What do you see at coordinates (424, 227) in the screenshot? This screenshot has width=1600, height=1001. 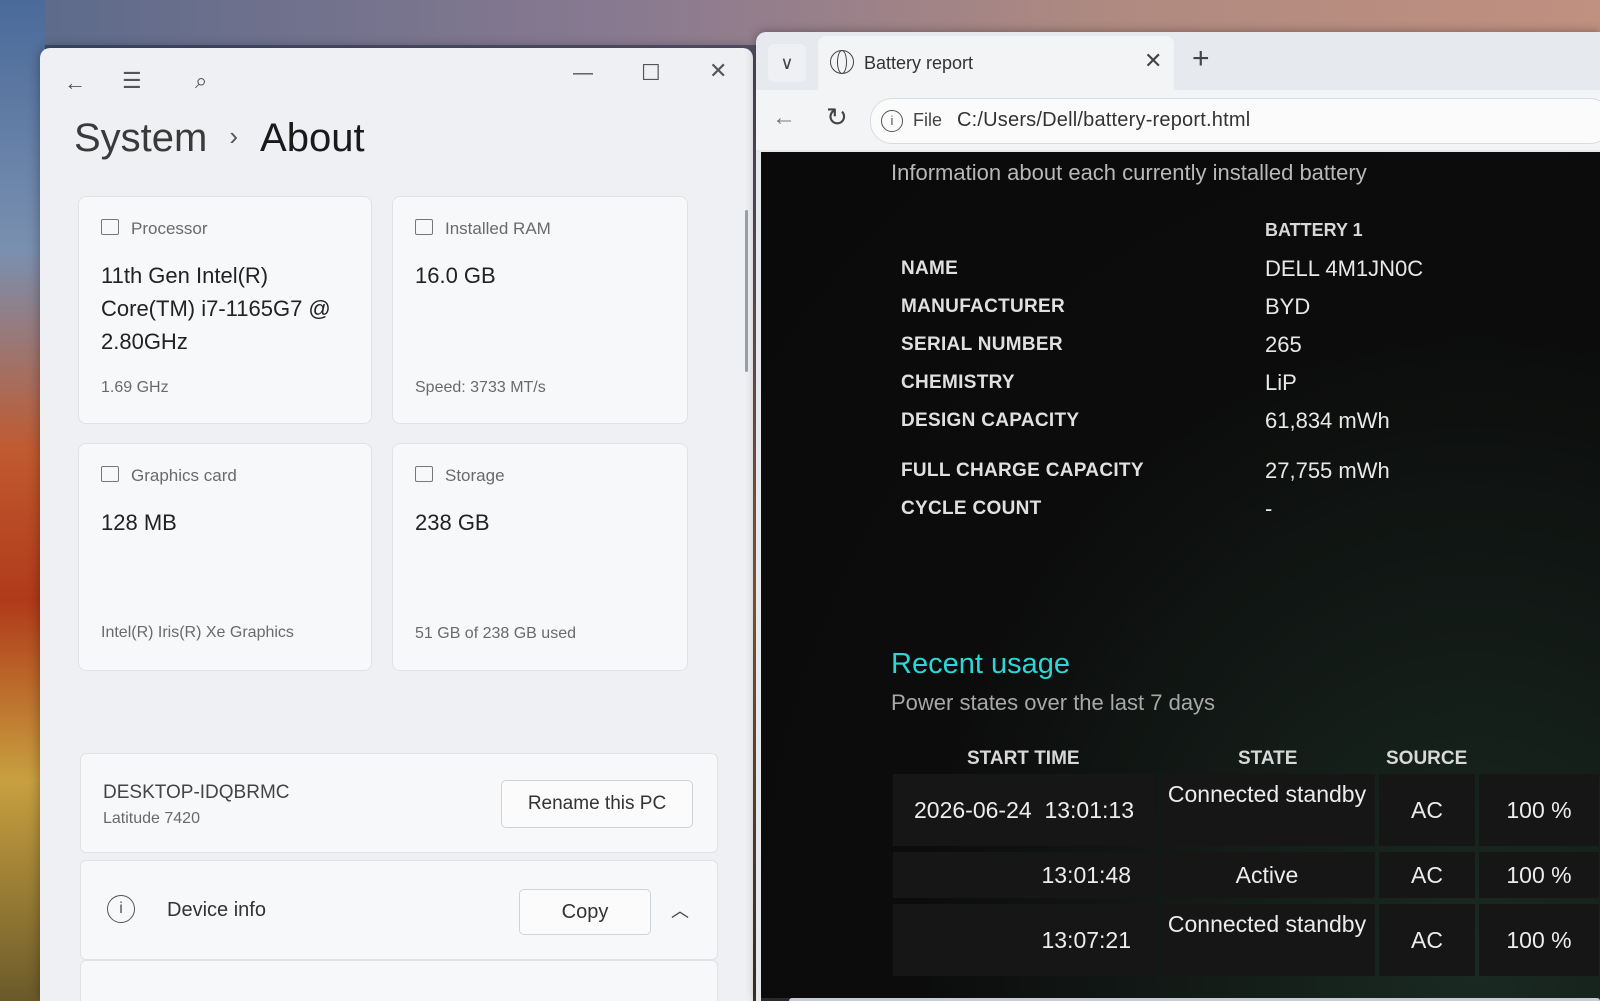 I see `ram-icon` at bounding box center [424, 227].